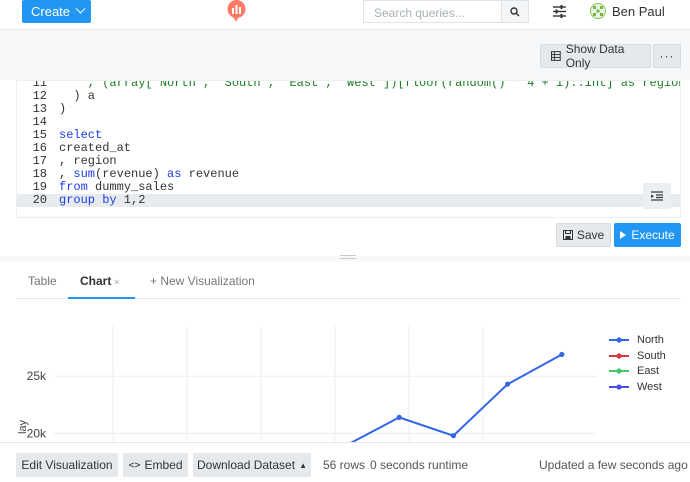 The height and width of the screenshot is (482, 690). Describe the element at coordinates (73, 187) in the screenshot. I see `code-token: from` at that location.